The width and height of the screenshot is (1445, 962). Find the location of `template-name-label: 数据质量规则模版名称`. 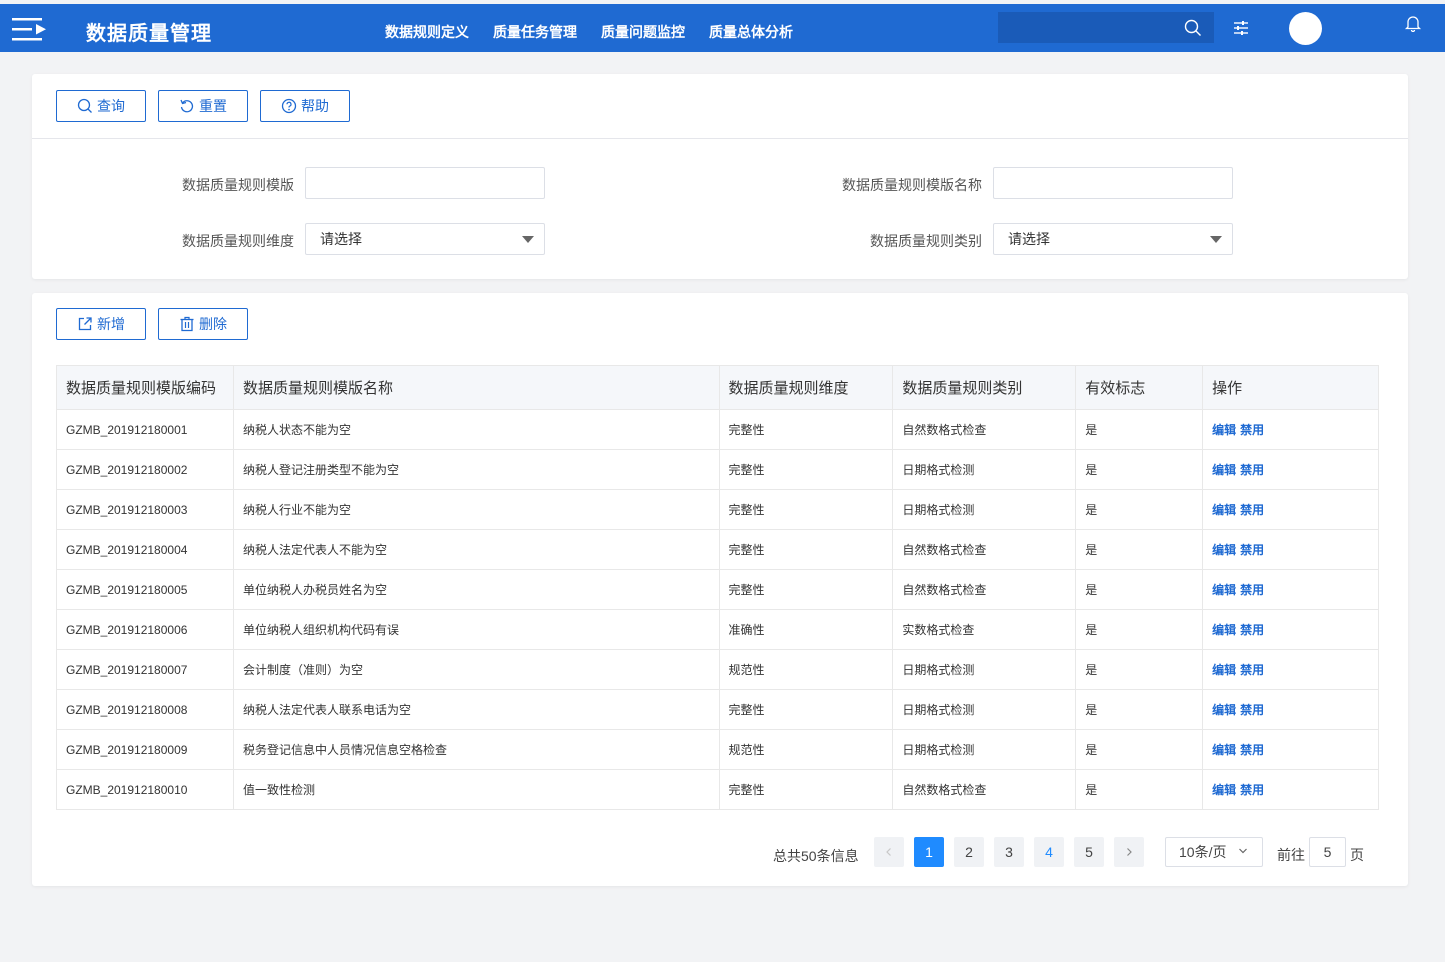

template-name-label: 数据质量规则模版名称 is located at coordinates (912, 185).